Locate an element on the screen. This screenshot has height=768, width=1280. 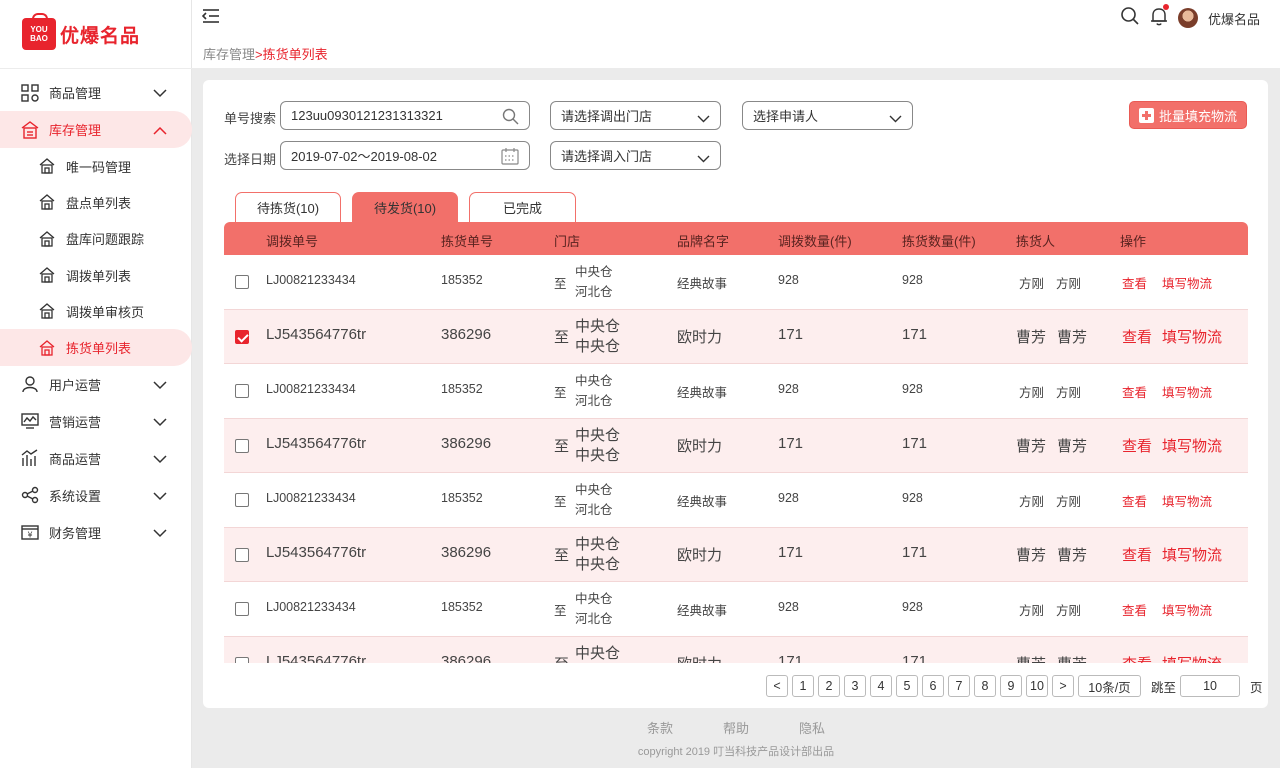
sidebar-item-product-mgmt: 商品管理 is located at coordinates (96, 92).